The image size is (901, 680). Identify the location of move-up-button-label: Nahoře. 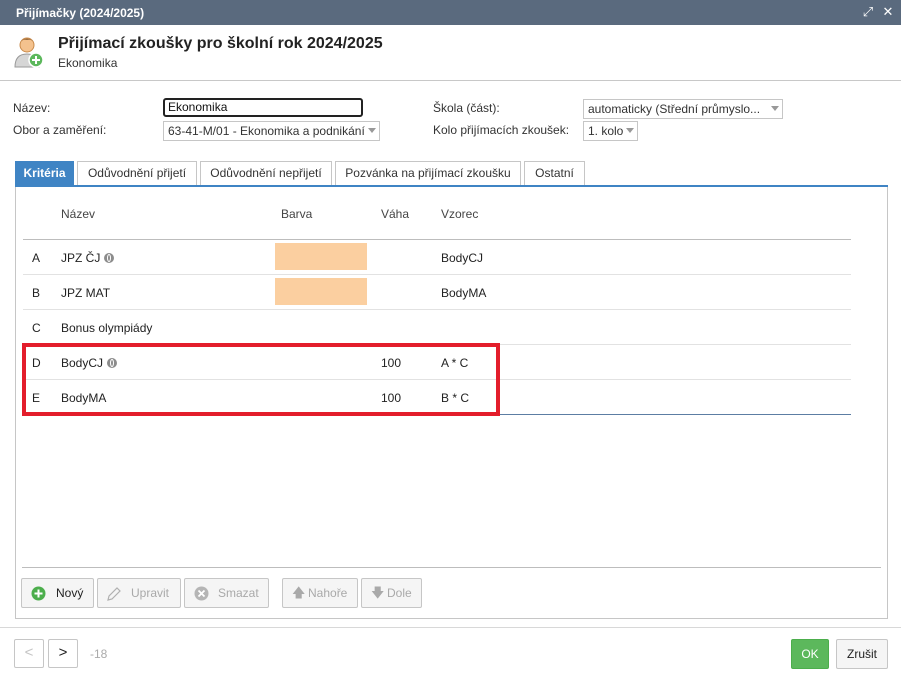
(328, 593).